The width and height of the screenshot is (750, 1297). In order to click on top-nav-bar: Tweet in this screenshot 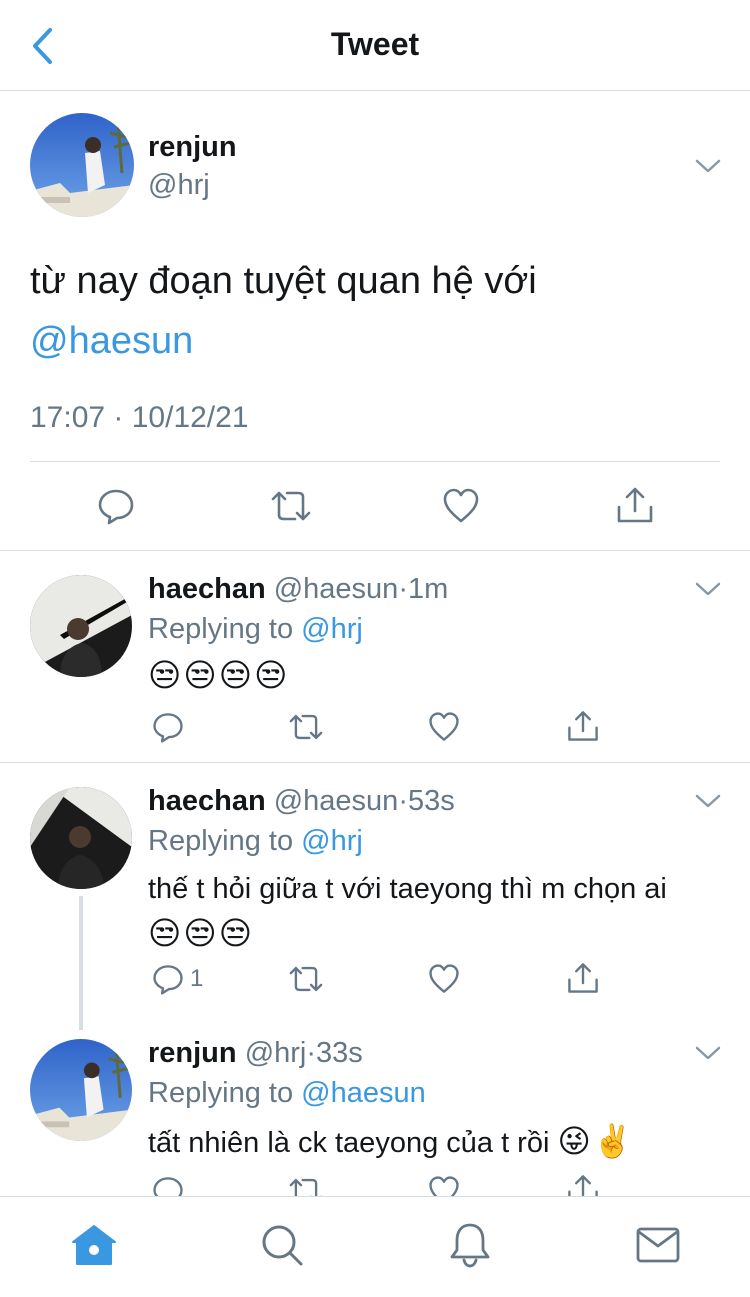, I will do `click(375, 45)`.